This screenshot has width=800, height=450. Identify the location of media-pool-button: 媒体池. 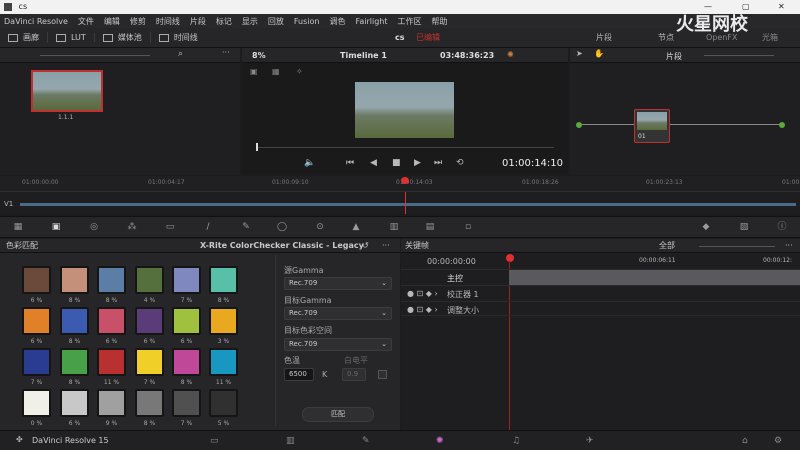
(126, 37).